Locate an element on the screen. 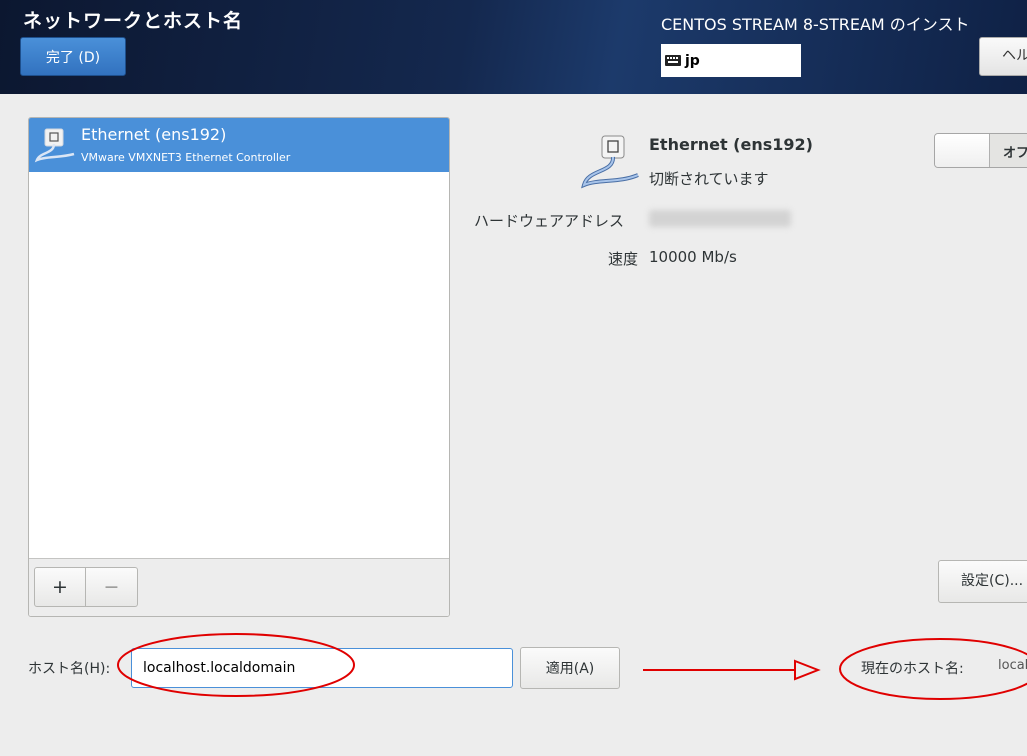 The height and width of the screenshot is (756, 1027). toggle-label: オフ is located at coordinates (1015, 153).